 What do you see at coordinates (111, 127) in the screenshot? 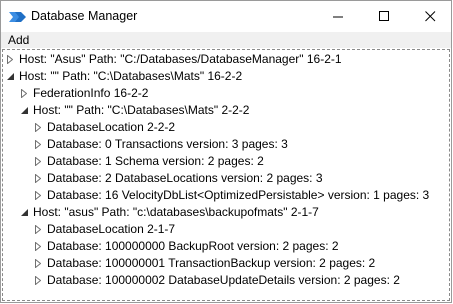
I see `tree-node-label: DatabaseLocation 2-2-2` at bounding box center [111, 127].